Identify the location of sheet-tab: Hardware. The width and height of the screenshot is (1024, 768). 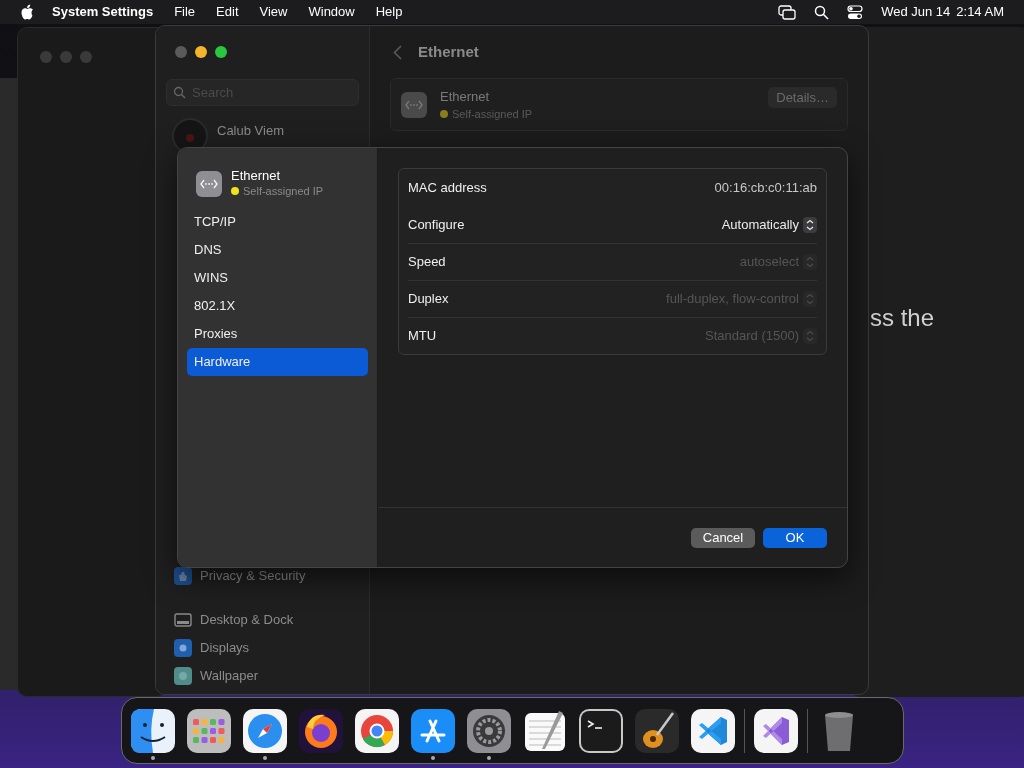
(277, 361).